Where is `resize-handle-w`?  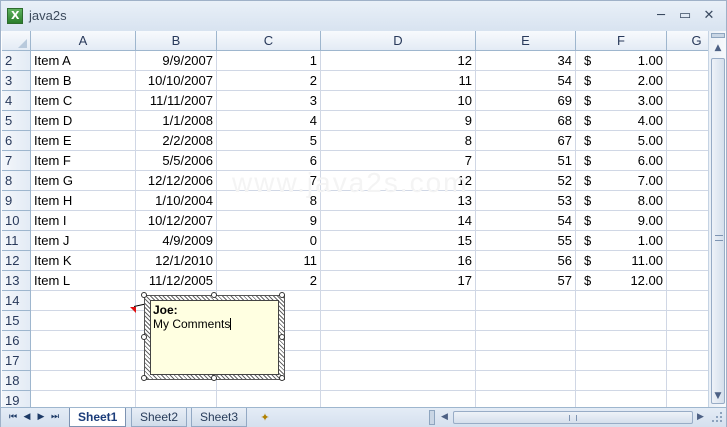
resize-handle-w is located at coordinates (144, 337).